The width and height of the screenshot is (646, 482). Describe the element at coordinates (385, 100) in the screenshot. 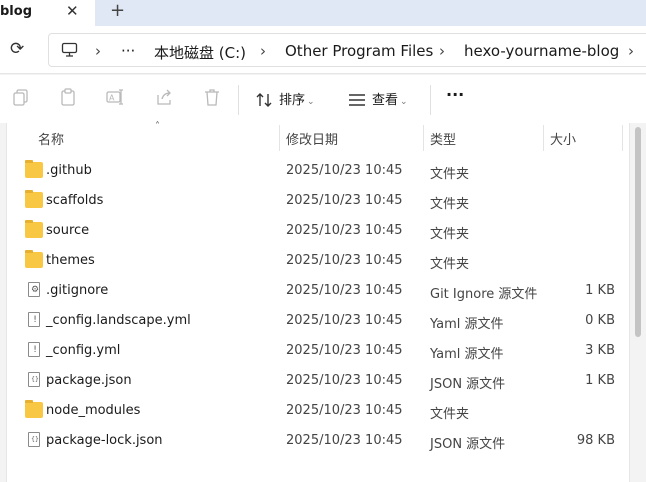

I see `view-label: 查看` at that location.